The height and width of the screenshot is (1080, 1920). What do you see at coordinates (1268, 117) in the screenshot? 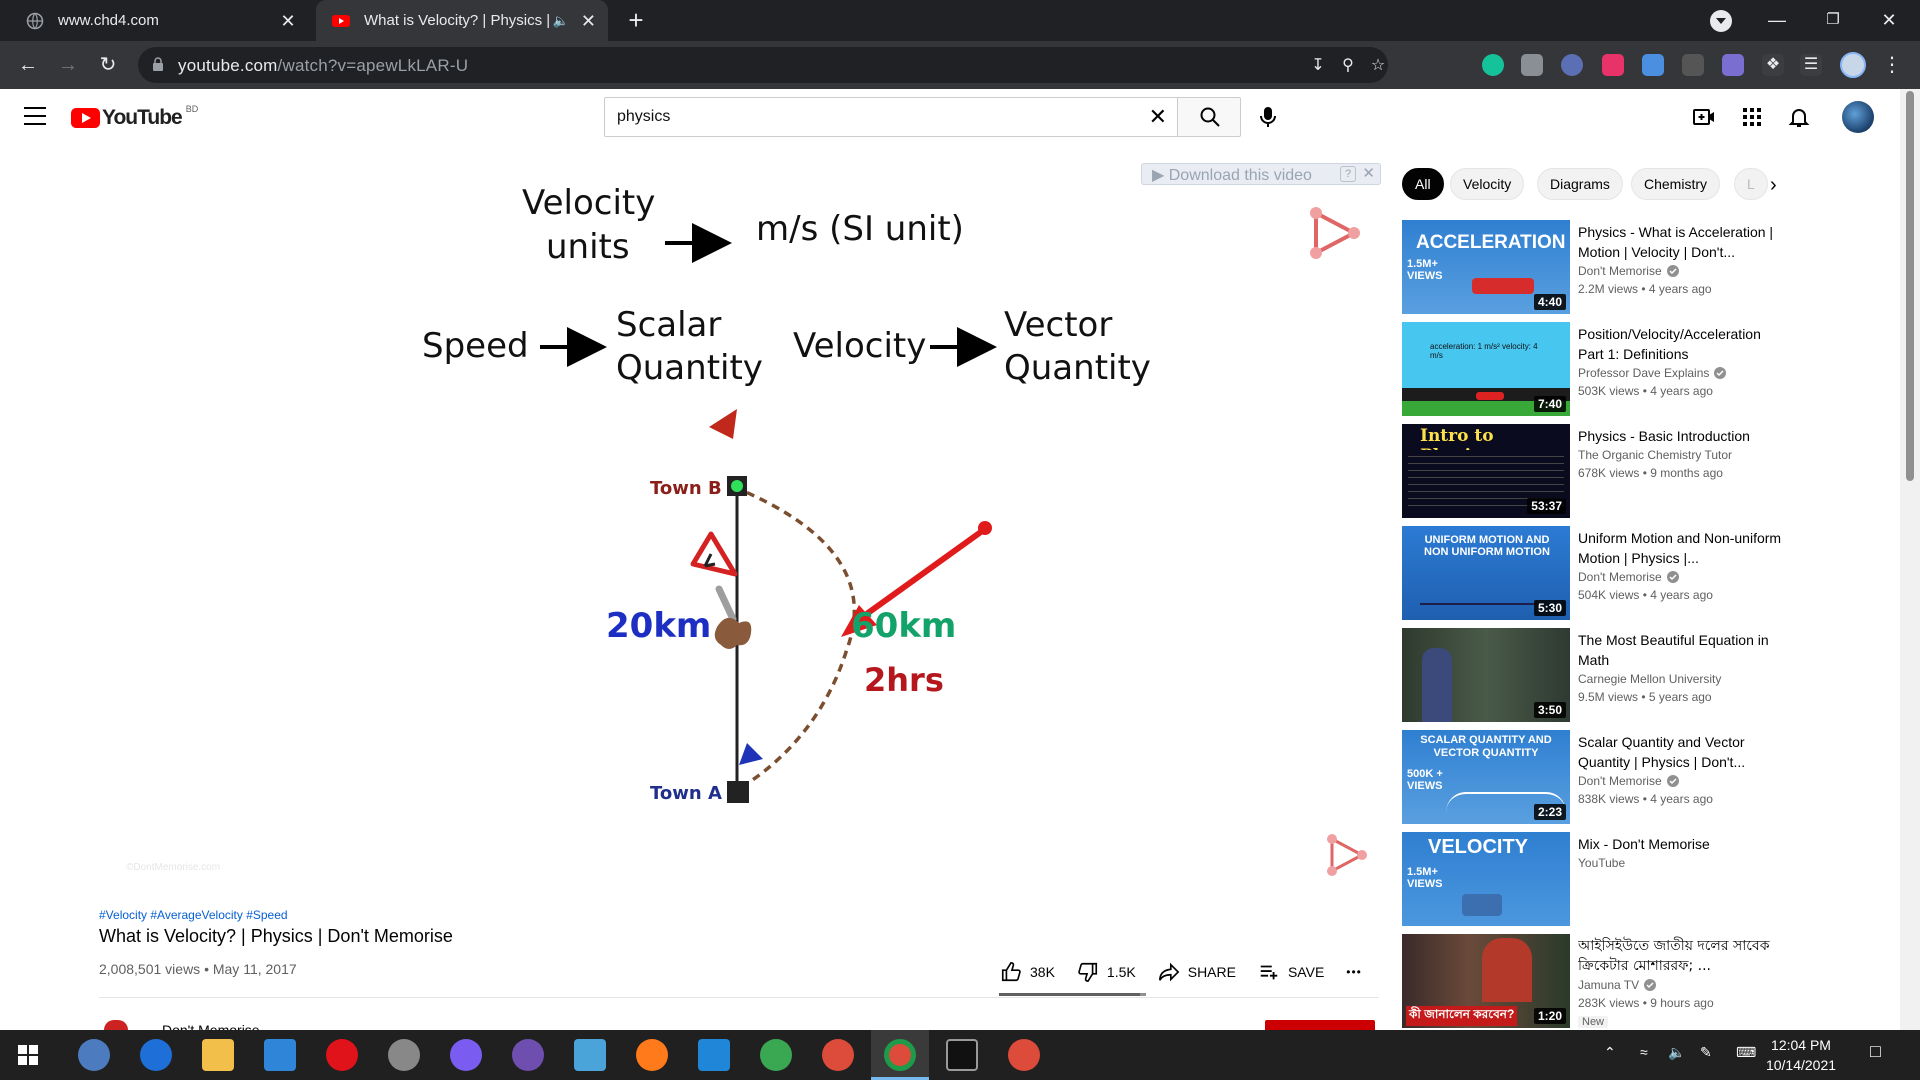
I see `microphone-icon` at bounding box center [1268, 117].